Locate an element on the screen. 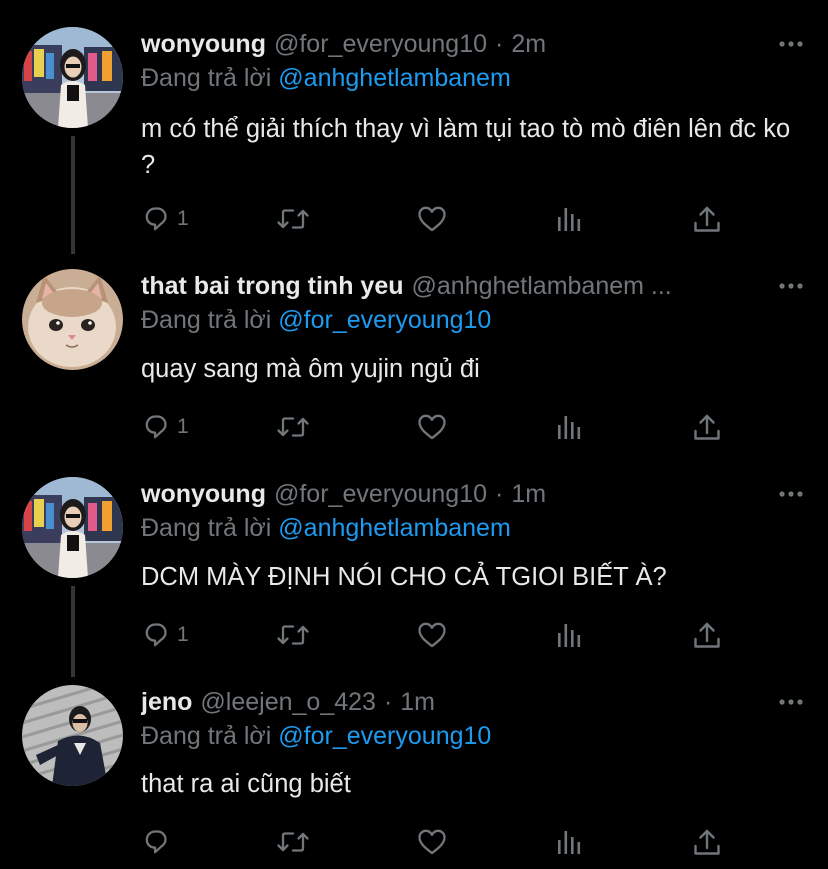  tweet-text: quay sang mà ôm yujin ngủ đi is located at coordinates (310, 369).